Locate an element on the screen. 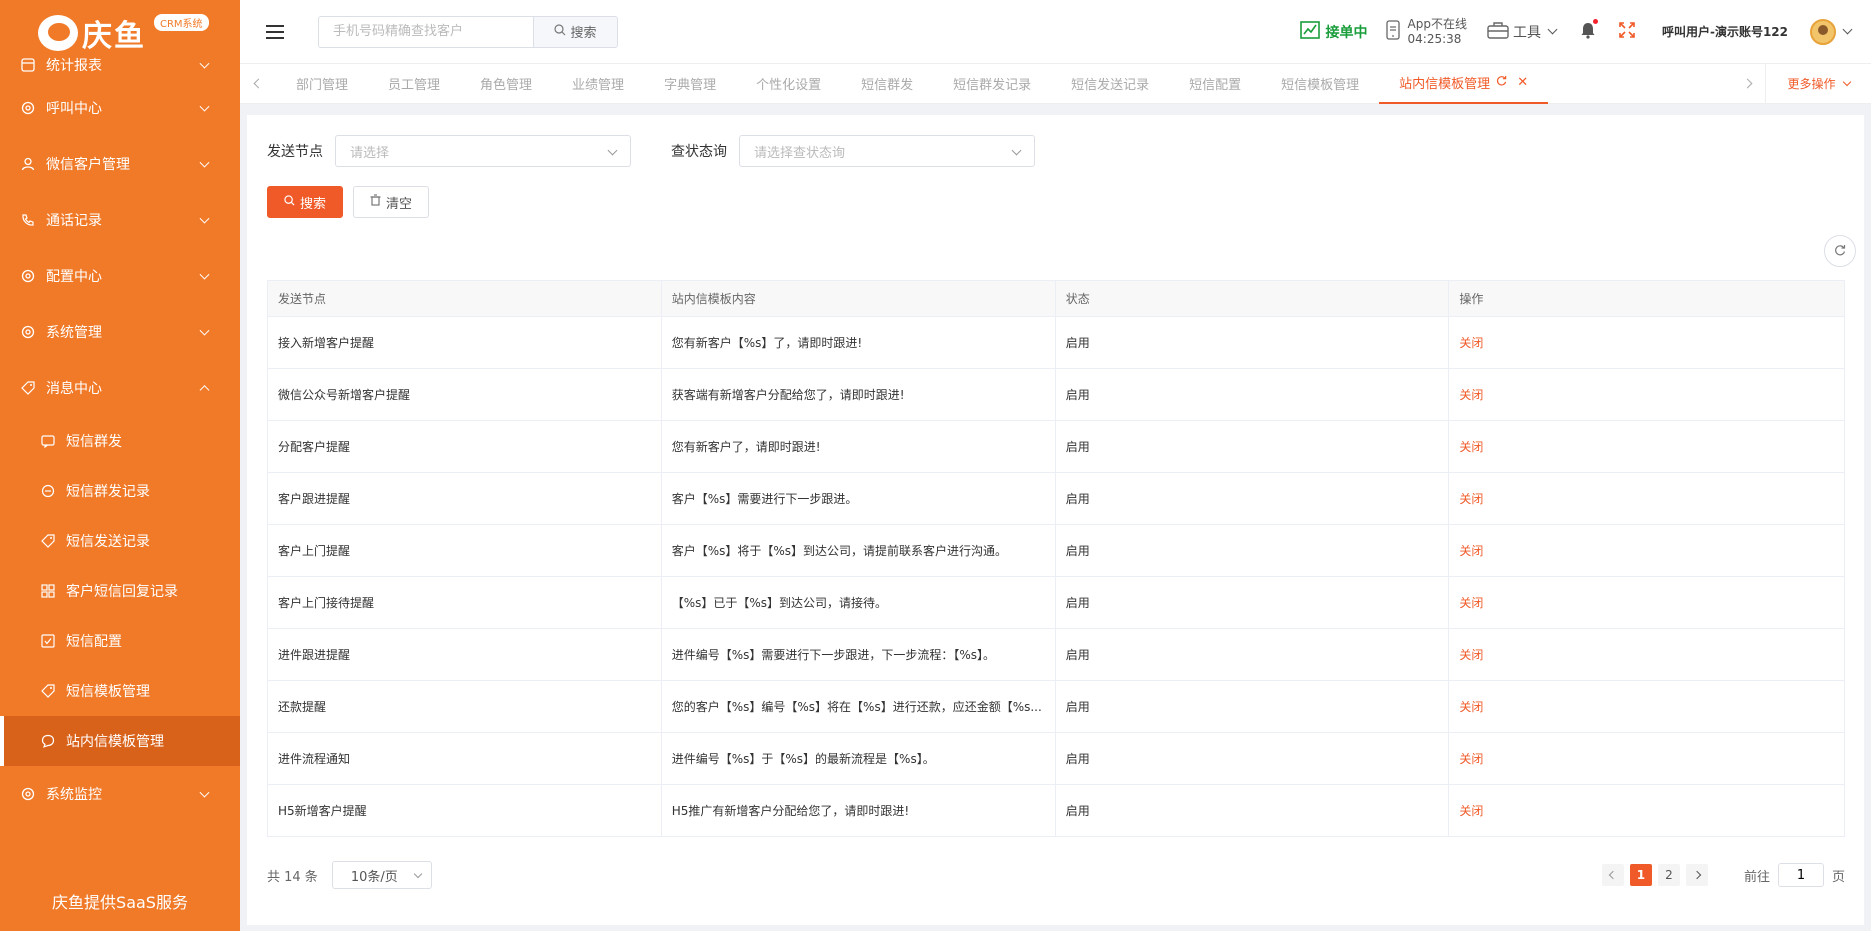  cell-send-node: 进件流程通知 is located at coordinates (464, 758).